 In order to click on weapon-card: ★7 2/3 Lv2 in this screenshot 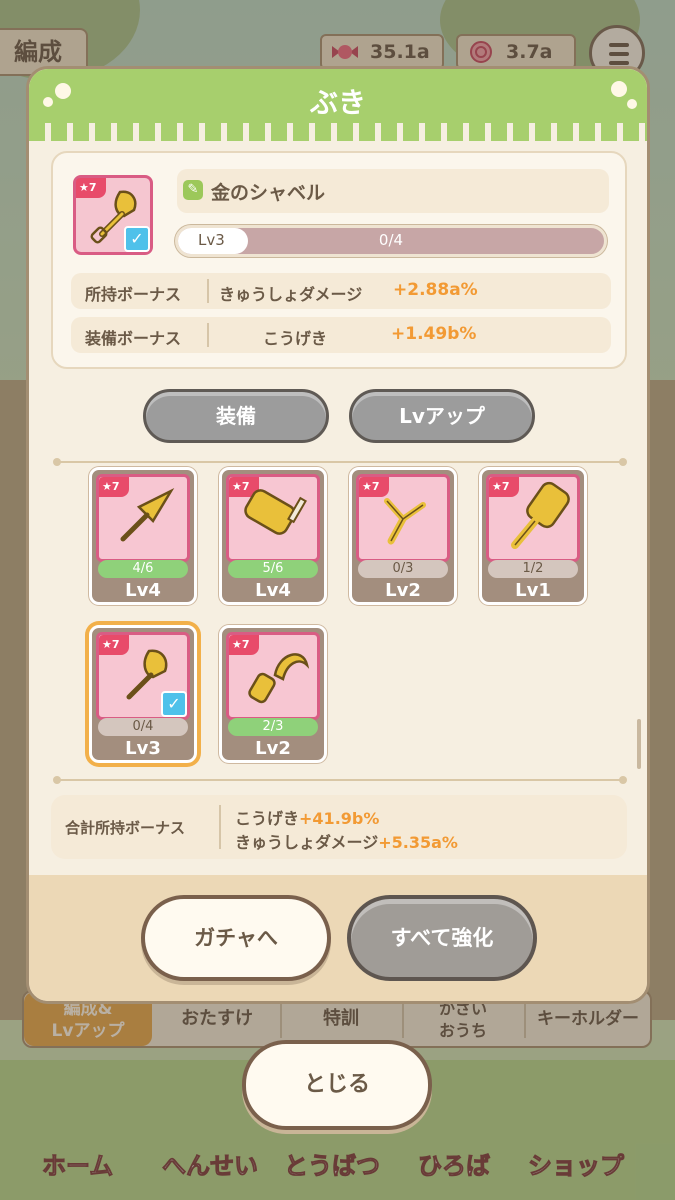, I will do `click(273, 694)`.